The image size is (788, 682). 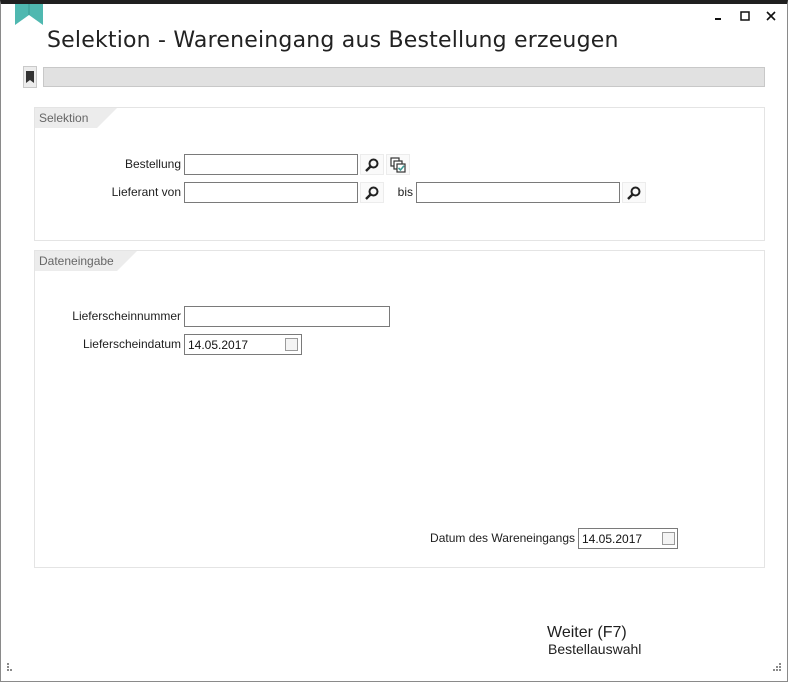 I want to click on window-controls, so click(x=745, y=16).